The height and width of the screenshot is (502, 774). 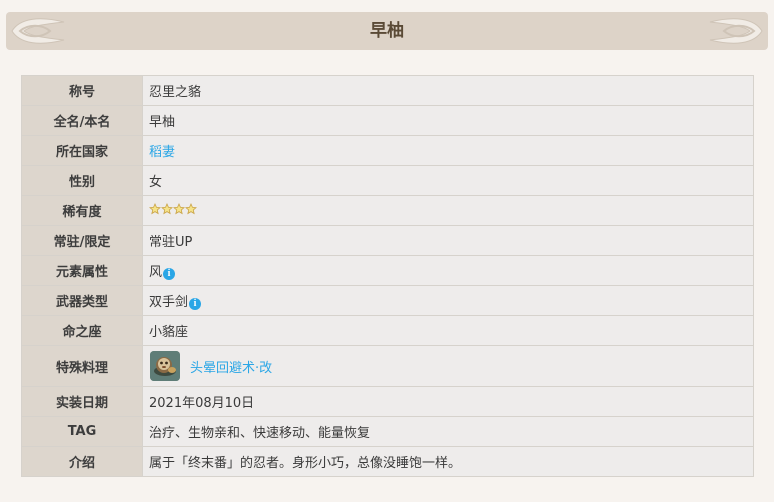 What do you see at coordinates (448, 330) in the screenshot?
I see `row-value-constellation: 小貉座` at bounding box center [448, 330].